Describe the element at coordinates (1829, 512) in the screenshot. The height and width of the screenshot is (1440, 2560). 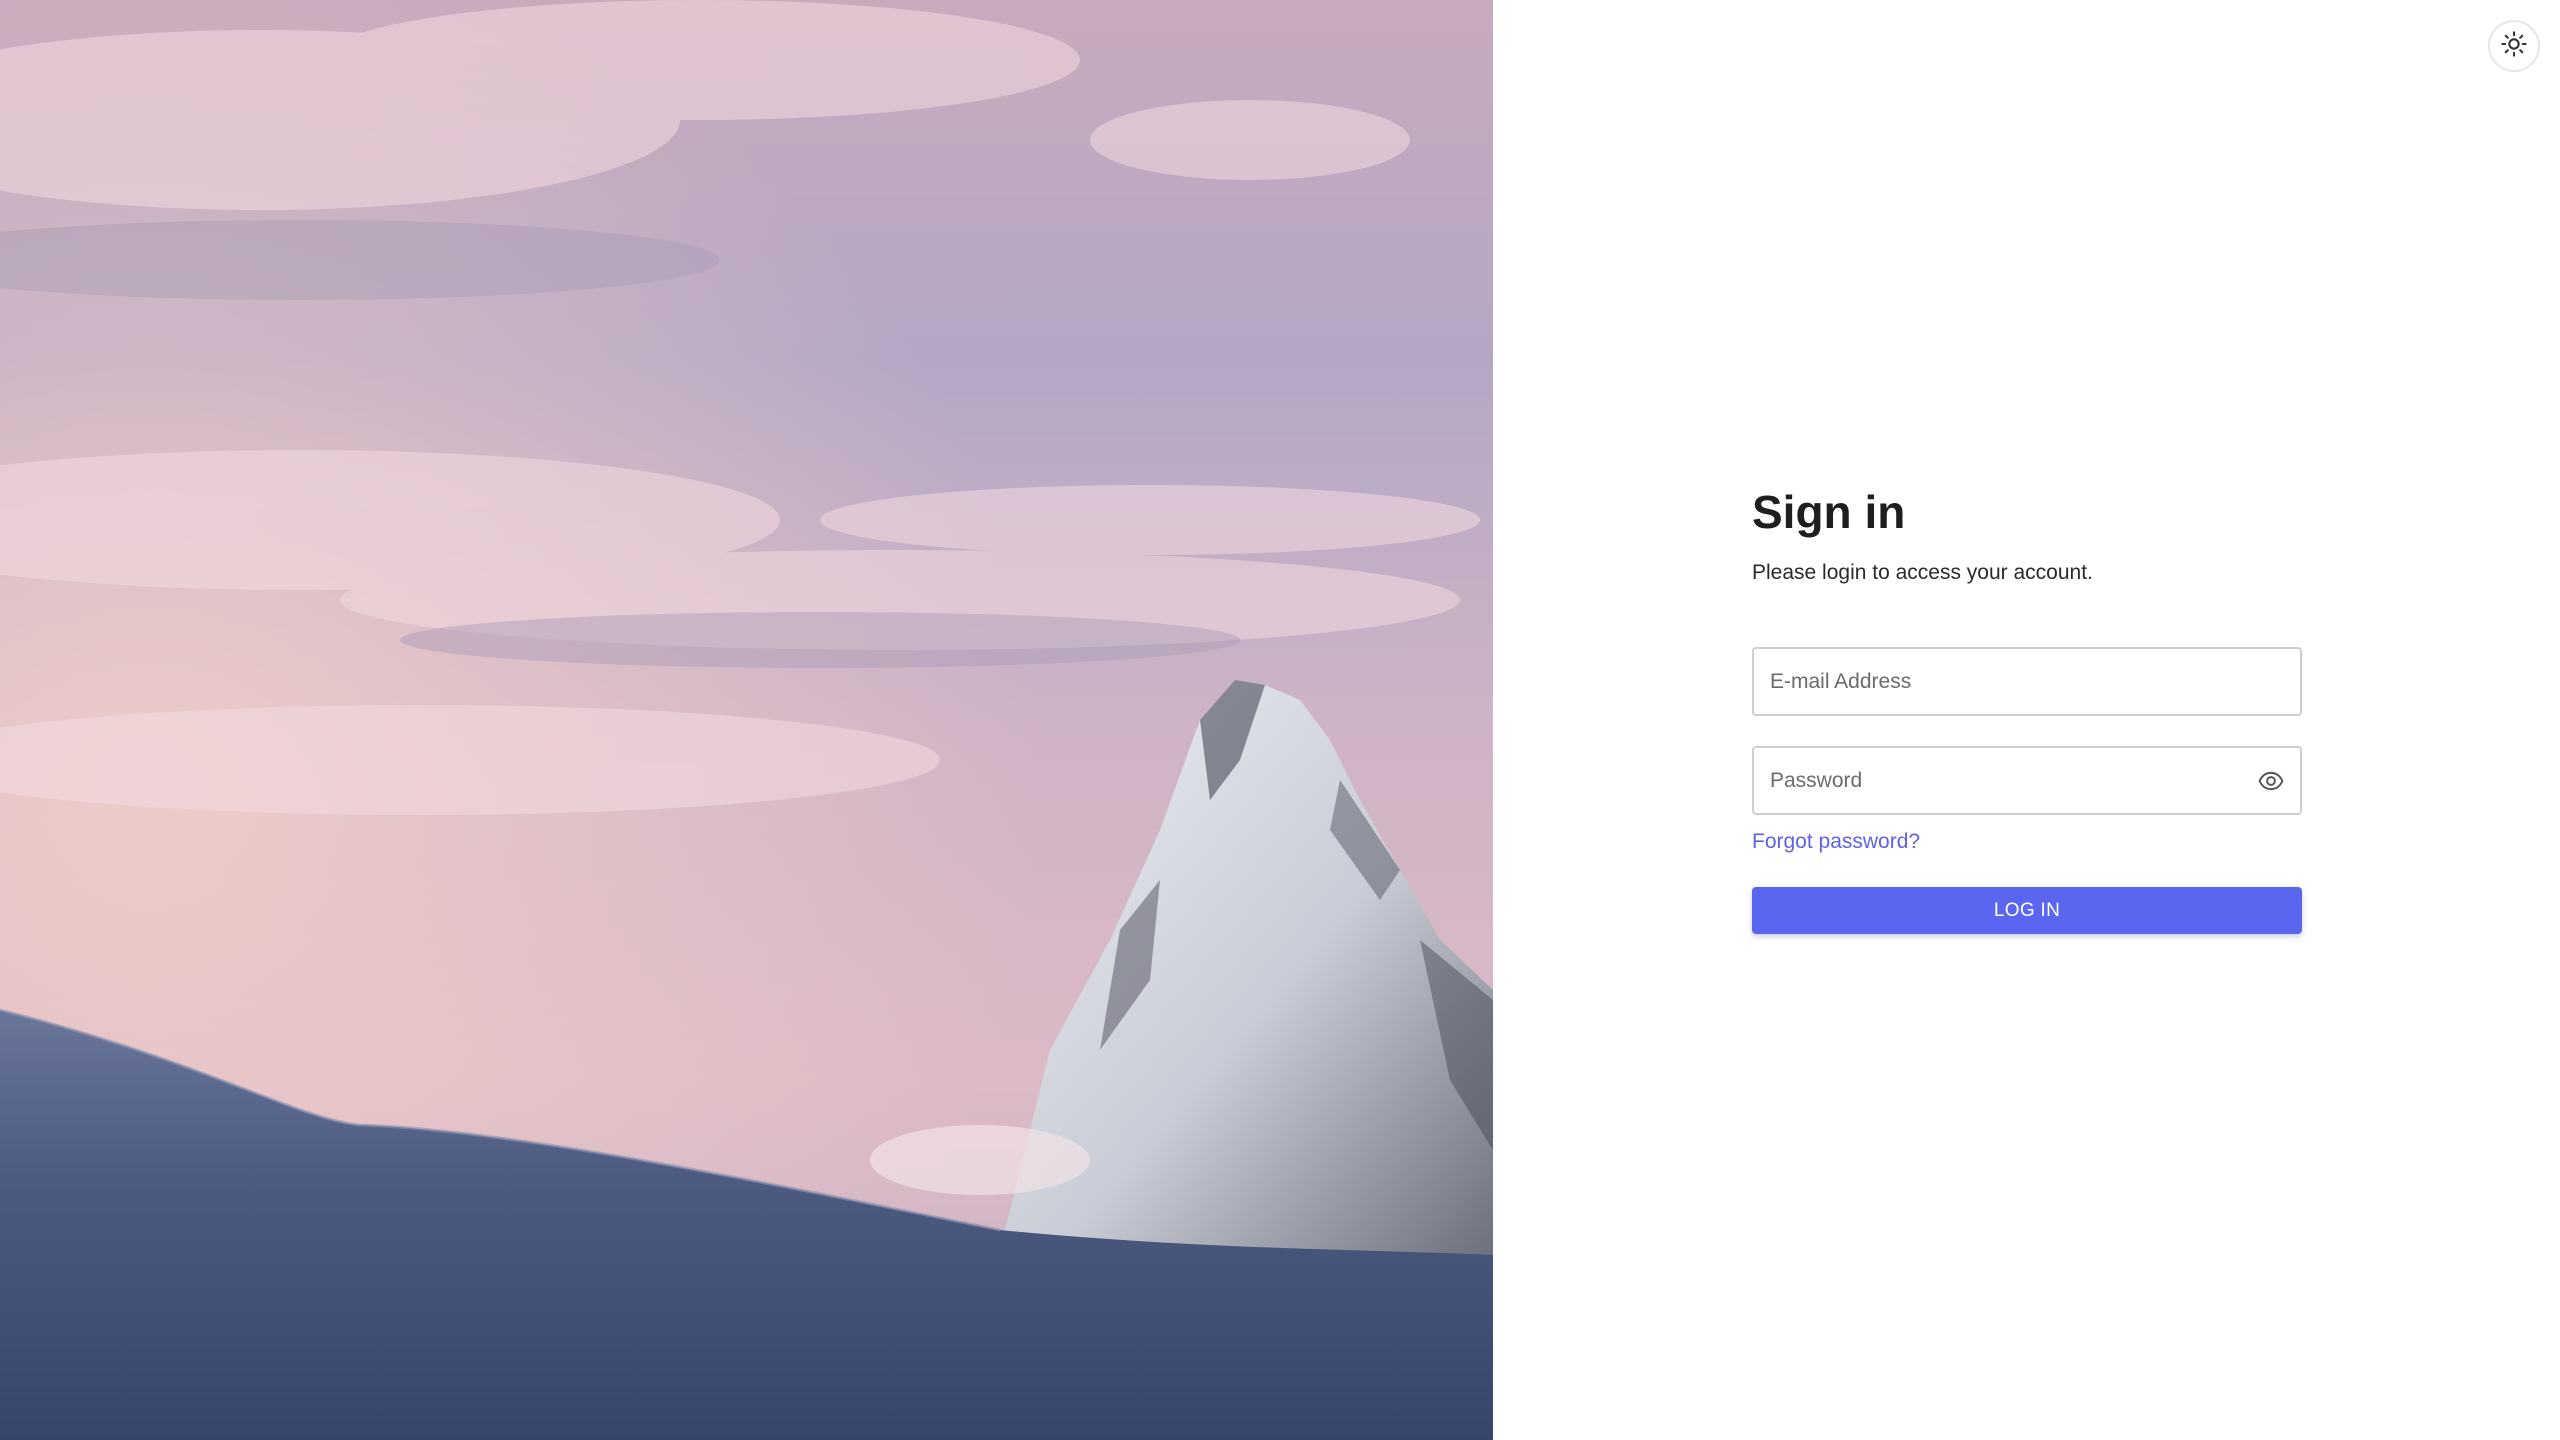
I see `page-title: Sign in` at that location.